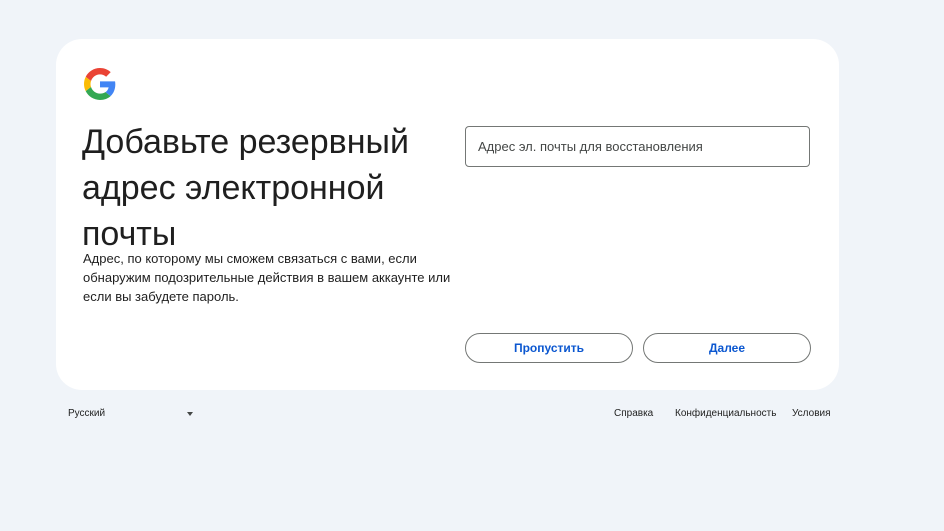 This screenshot has height=531, width=944. What do you see at coordinates (190, 414) in the screenshot?
I see `chevron-down-icon` at bounding box center [190, 414].